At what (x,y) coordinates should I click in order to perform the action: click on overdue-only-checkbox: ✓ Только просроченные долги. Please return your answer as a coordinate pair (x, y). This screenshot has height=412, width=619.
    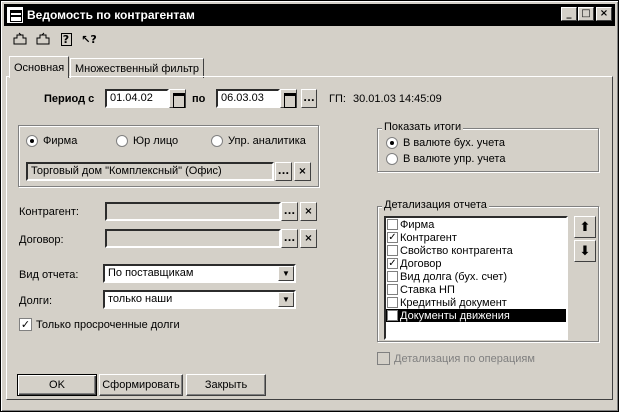
    Looking at the image, I should click on (99, 324).